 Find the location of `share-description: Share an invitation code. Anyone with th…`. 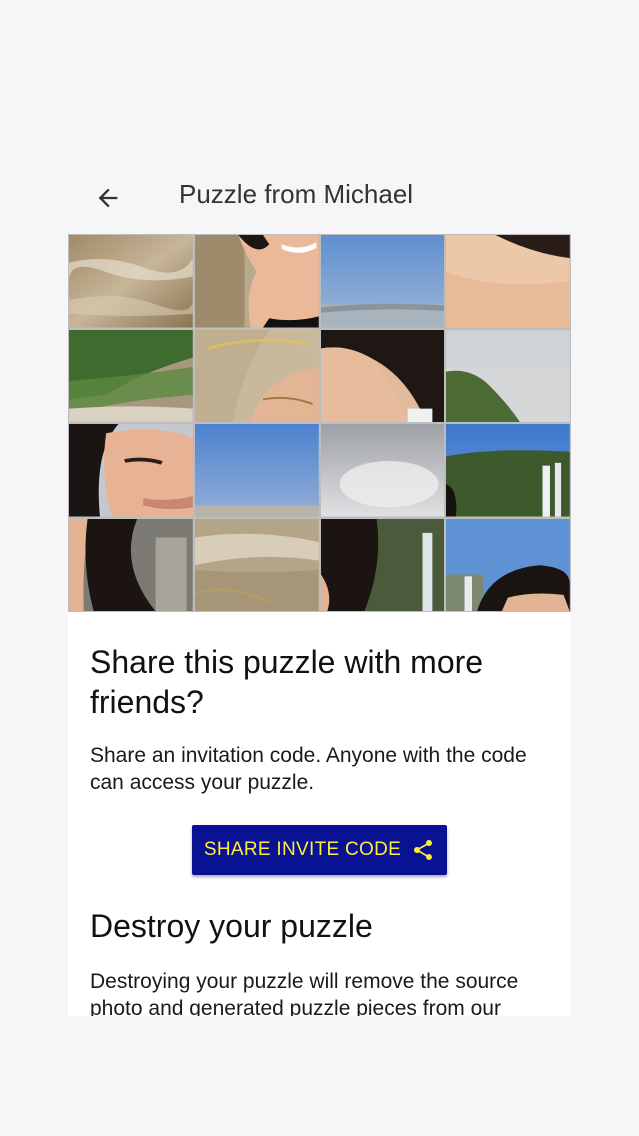

share-description: Share an invitation code. Anyone with th… is located at coordinates (308, 769).